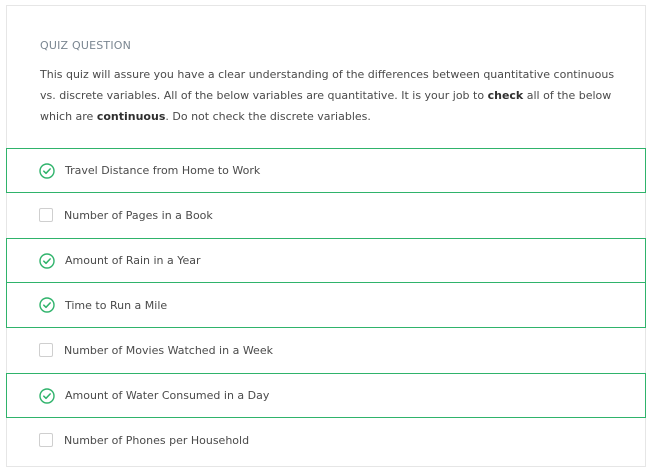 The width and height of the screenshot is (654, 474). What do you see at coordinates (505, 95) in the screenshot?
I see `prompt-bold-check: check` at bounding box center [505, 95].